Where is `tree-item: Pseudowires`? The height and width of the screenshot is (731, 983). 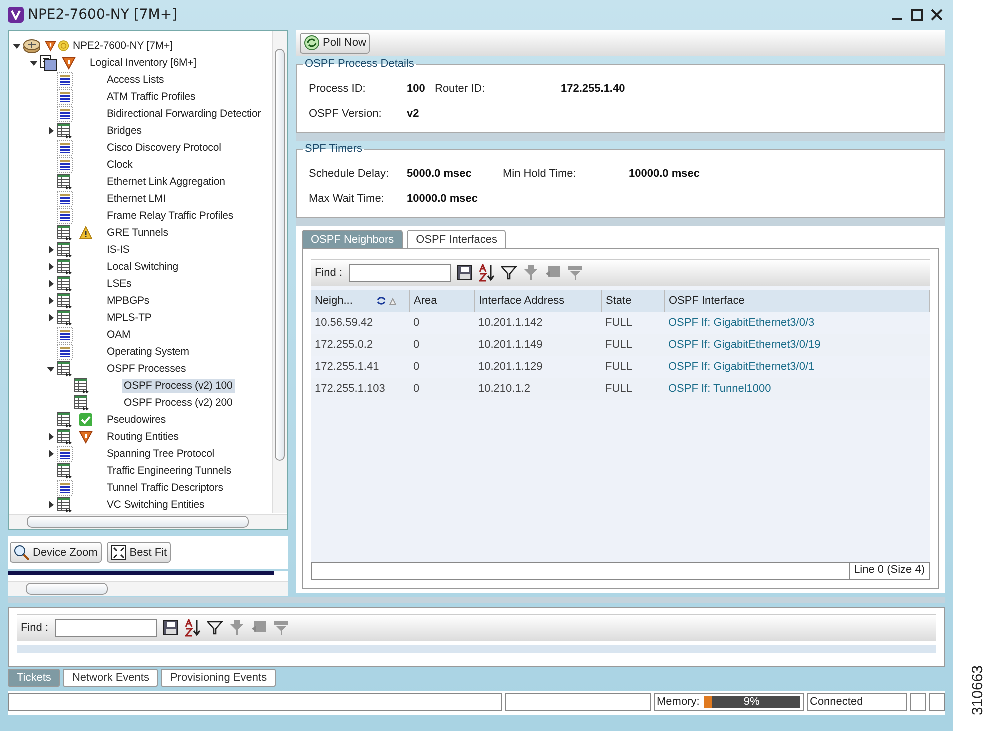 tree-item: Pseudowires is located at coordinates (136, 419).